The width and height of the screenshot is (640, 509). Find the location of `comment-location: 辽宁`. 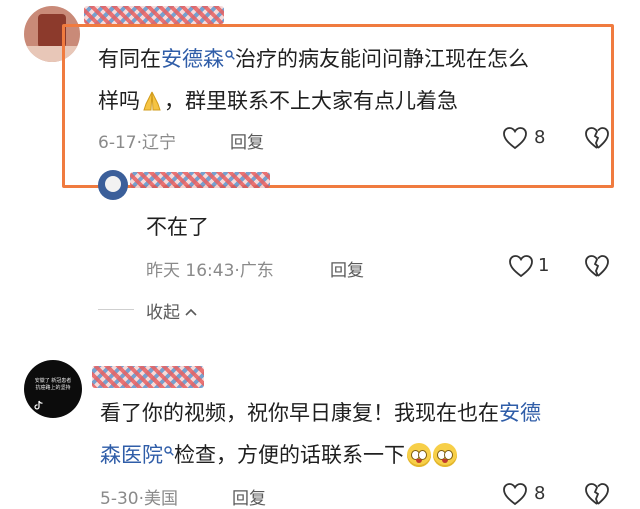

comment-location: 辽宁 is located at coordinates (159, 143).